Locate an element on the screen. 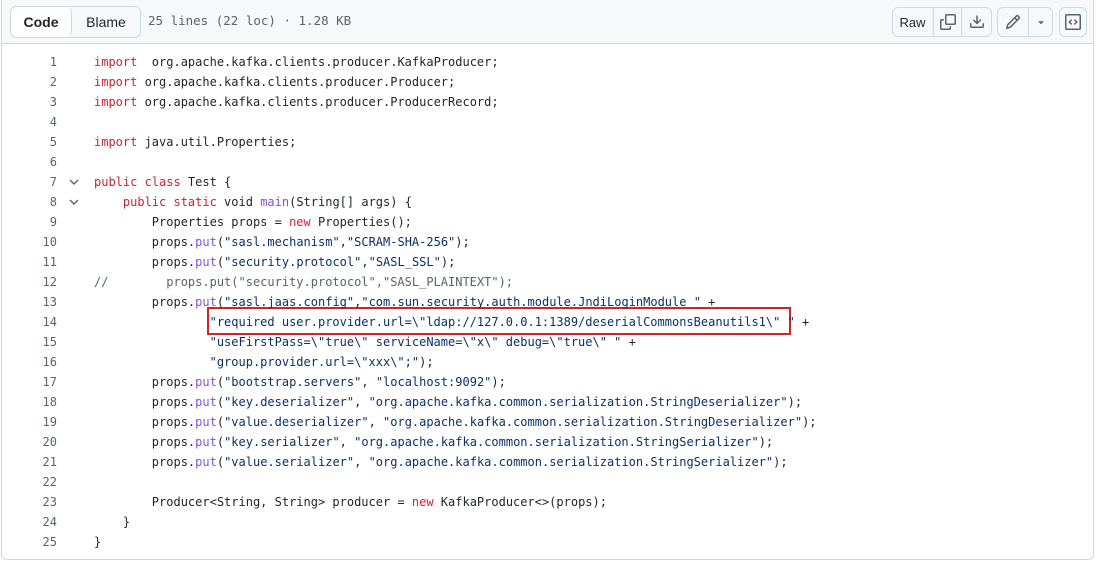 This screenshot has width=1103, height=571. line-number: 18 is located at coordinates (29, 402).